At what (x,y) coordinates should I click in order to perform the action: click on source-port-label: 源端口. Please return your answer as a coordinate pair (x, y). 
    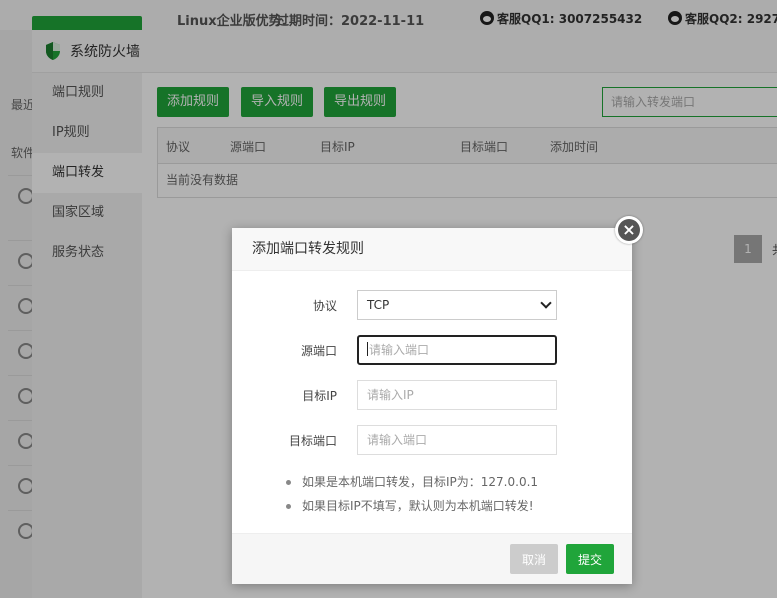
    Looking at the image, I should click on (318, 351).